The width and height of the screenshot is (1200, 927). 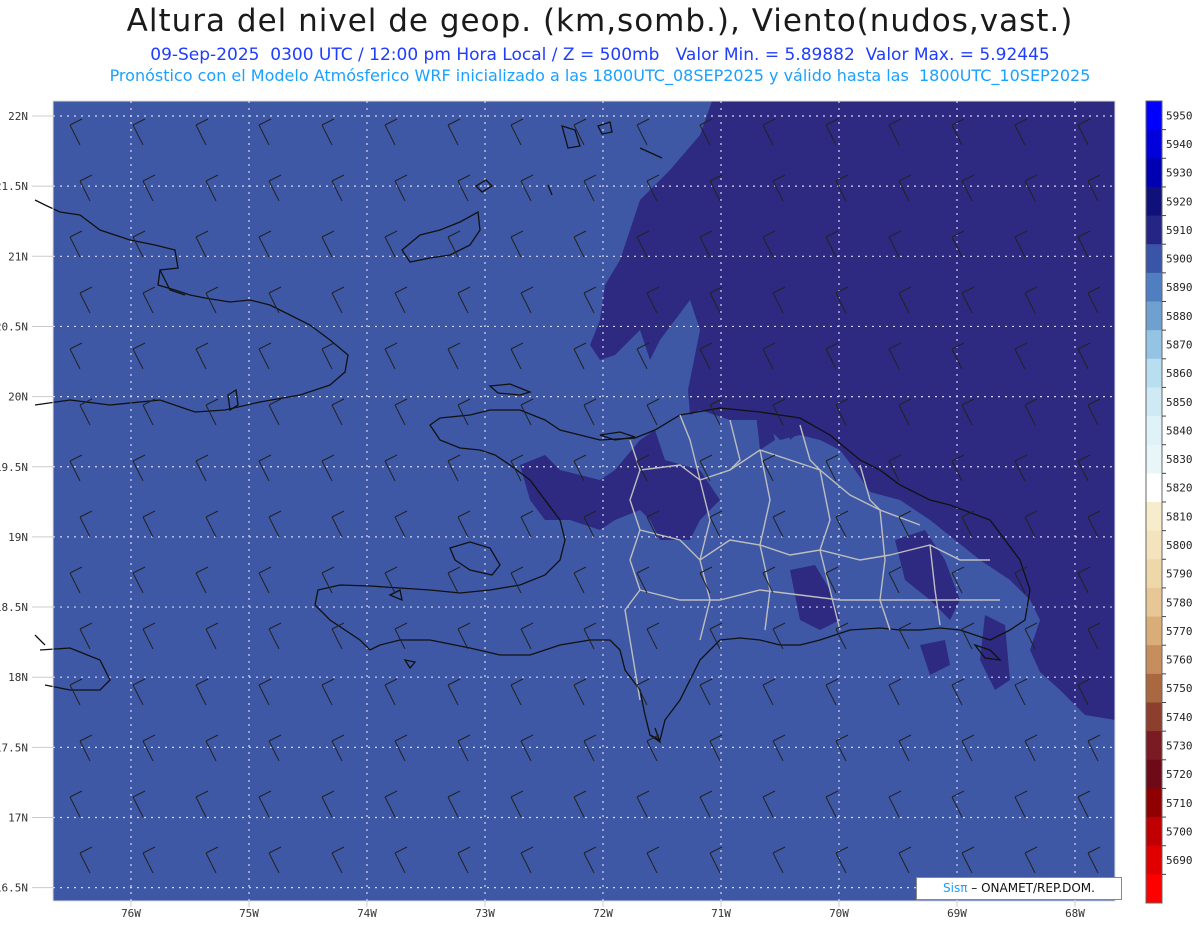 I want to click on colorbar-label: 5890, so click(x=1179, y=287).